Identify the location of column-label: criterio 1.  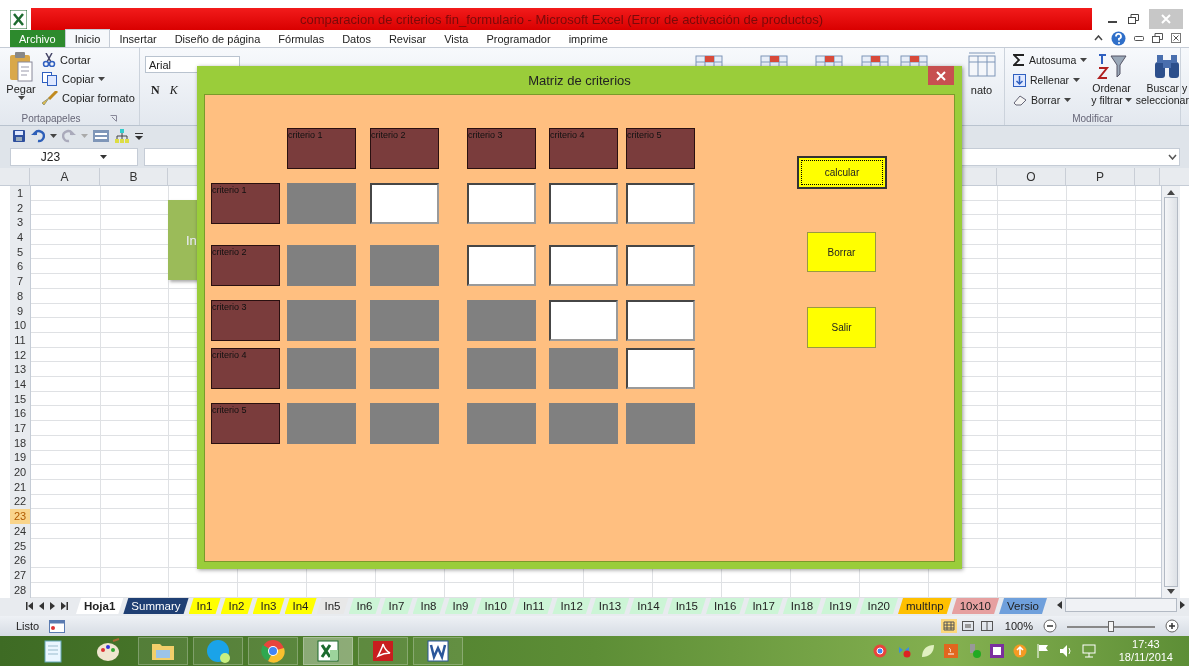
(321, 148).